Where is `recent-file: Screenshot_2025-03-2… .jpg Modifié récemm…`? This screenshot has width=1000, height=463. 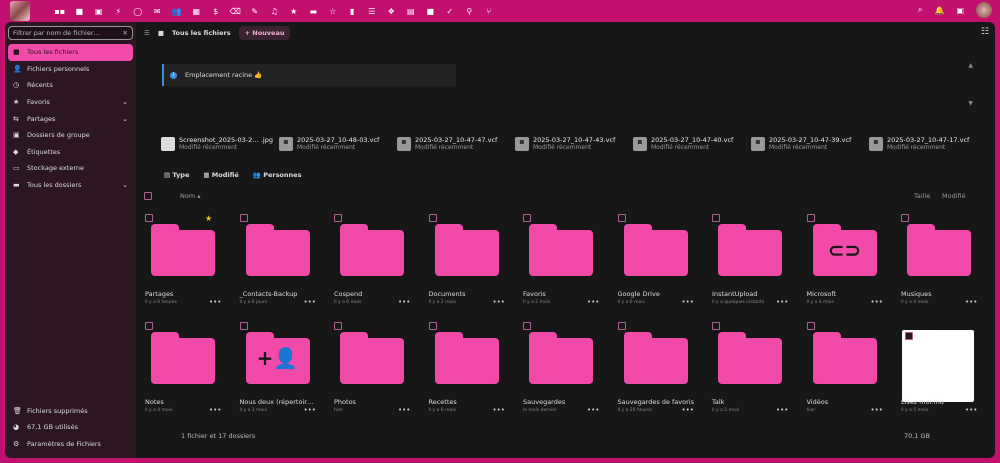
recent-file: Screenshot_2025-03-2… .jpg Modifié récemm… is located at coordinates (220, 143).